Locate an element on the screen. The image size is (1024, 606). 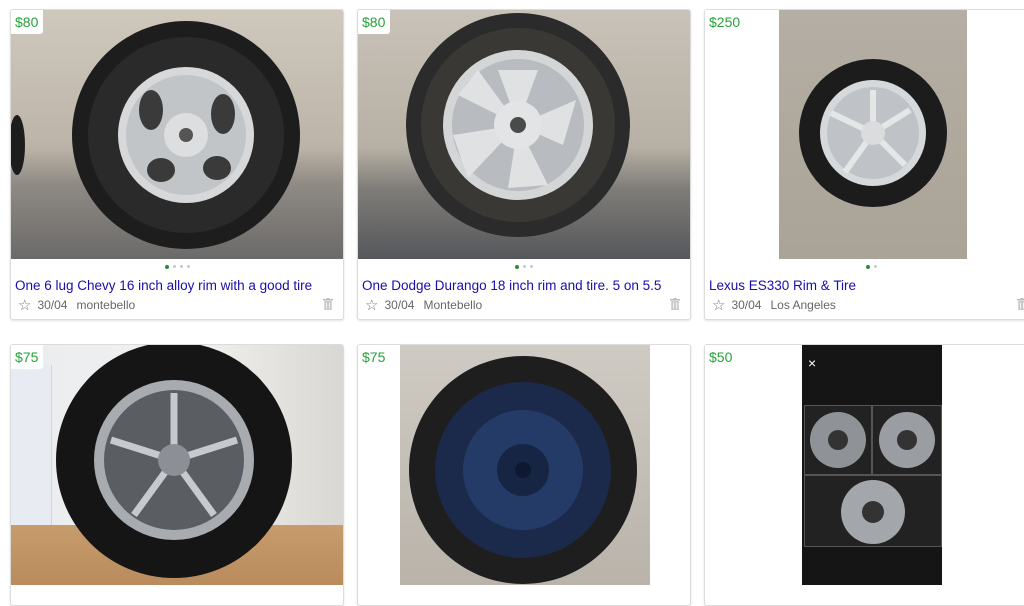
close-icon: × is located at coordinates (812, 363).